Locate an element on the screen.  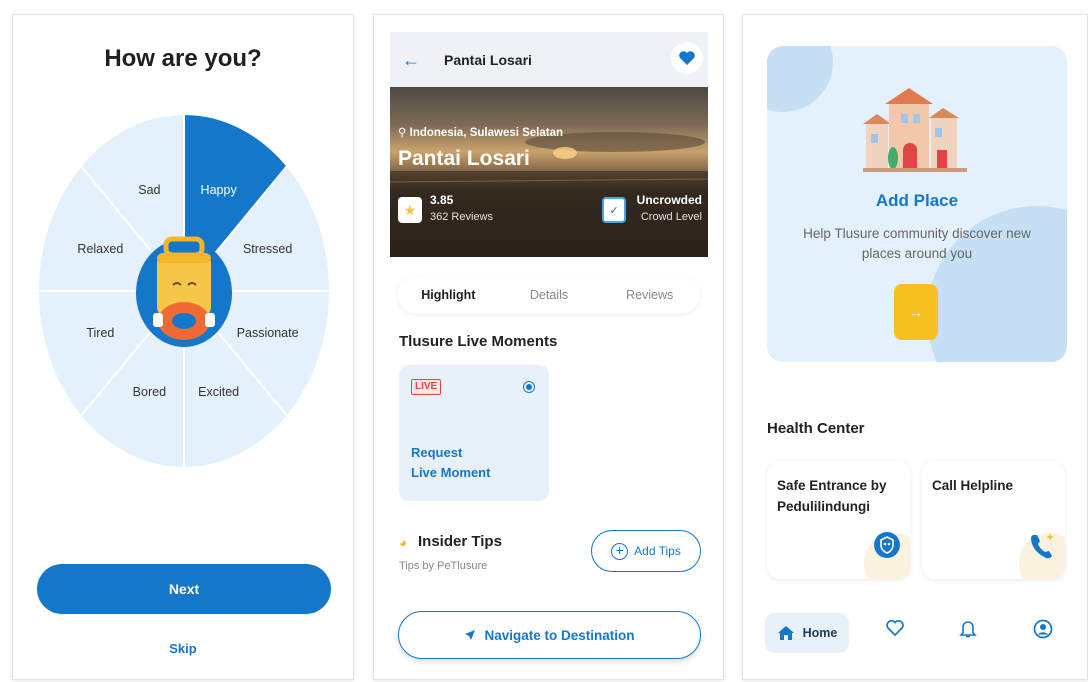
houses-icon is located at coordinates (915, 130).